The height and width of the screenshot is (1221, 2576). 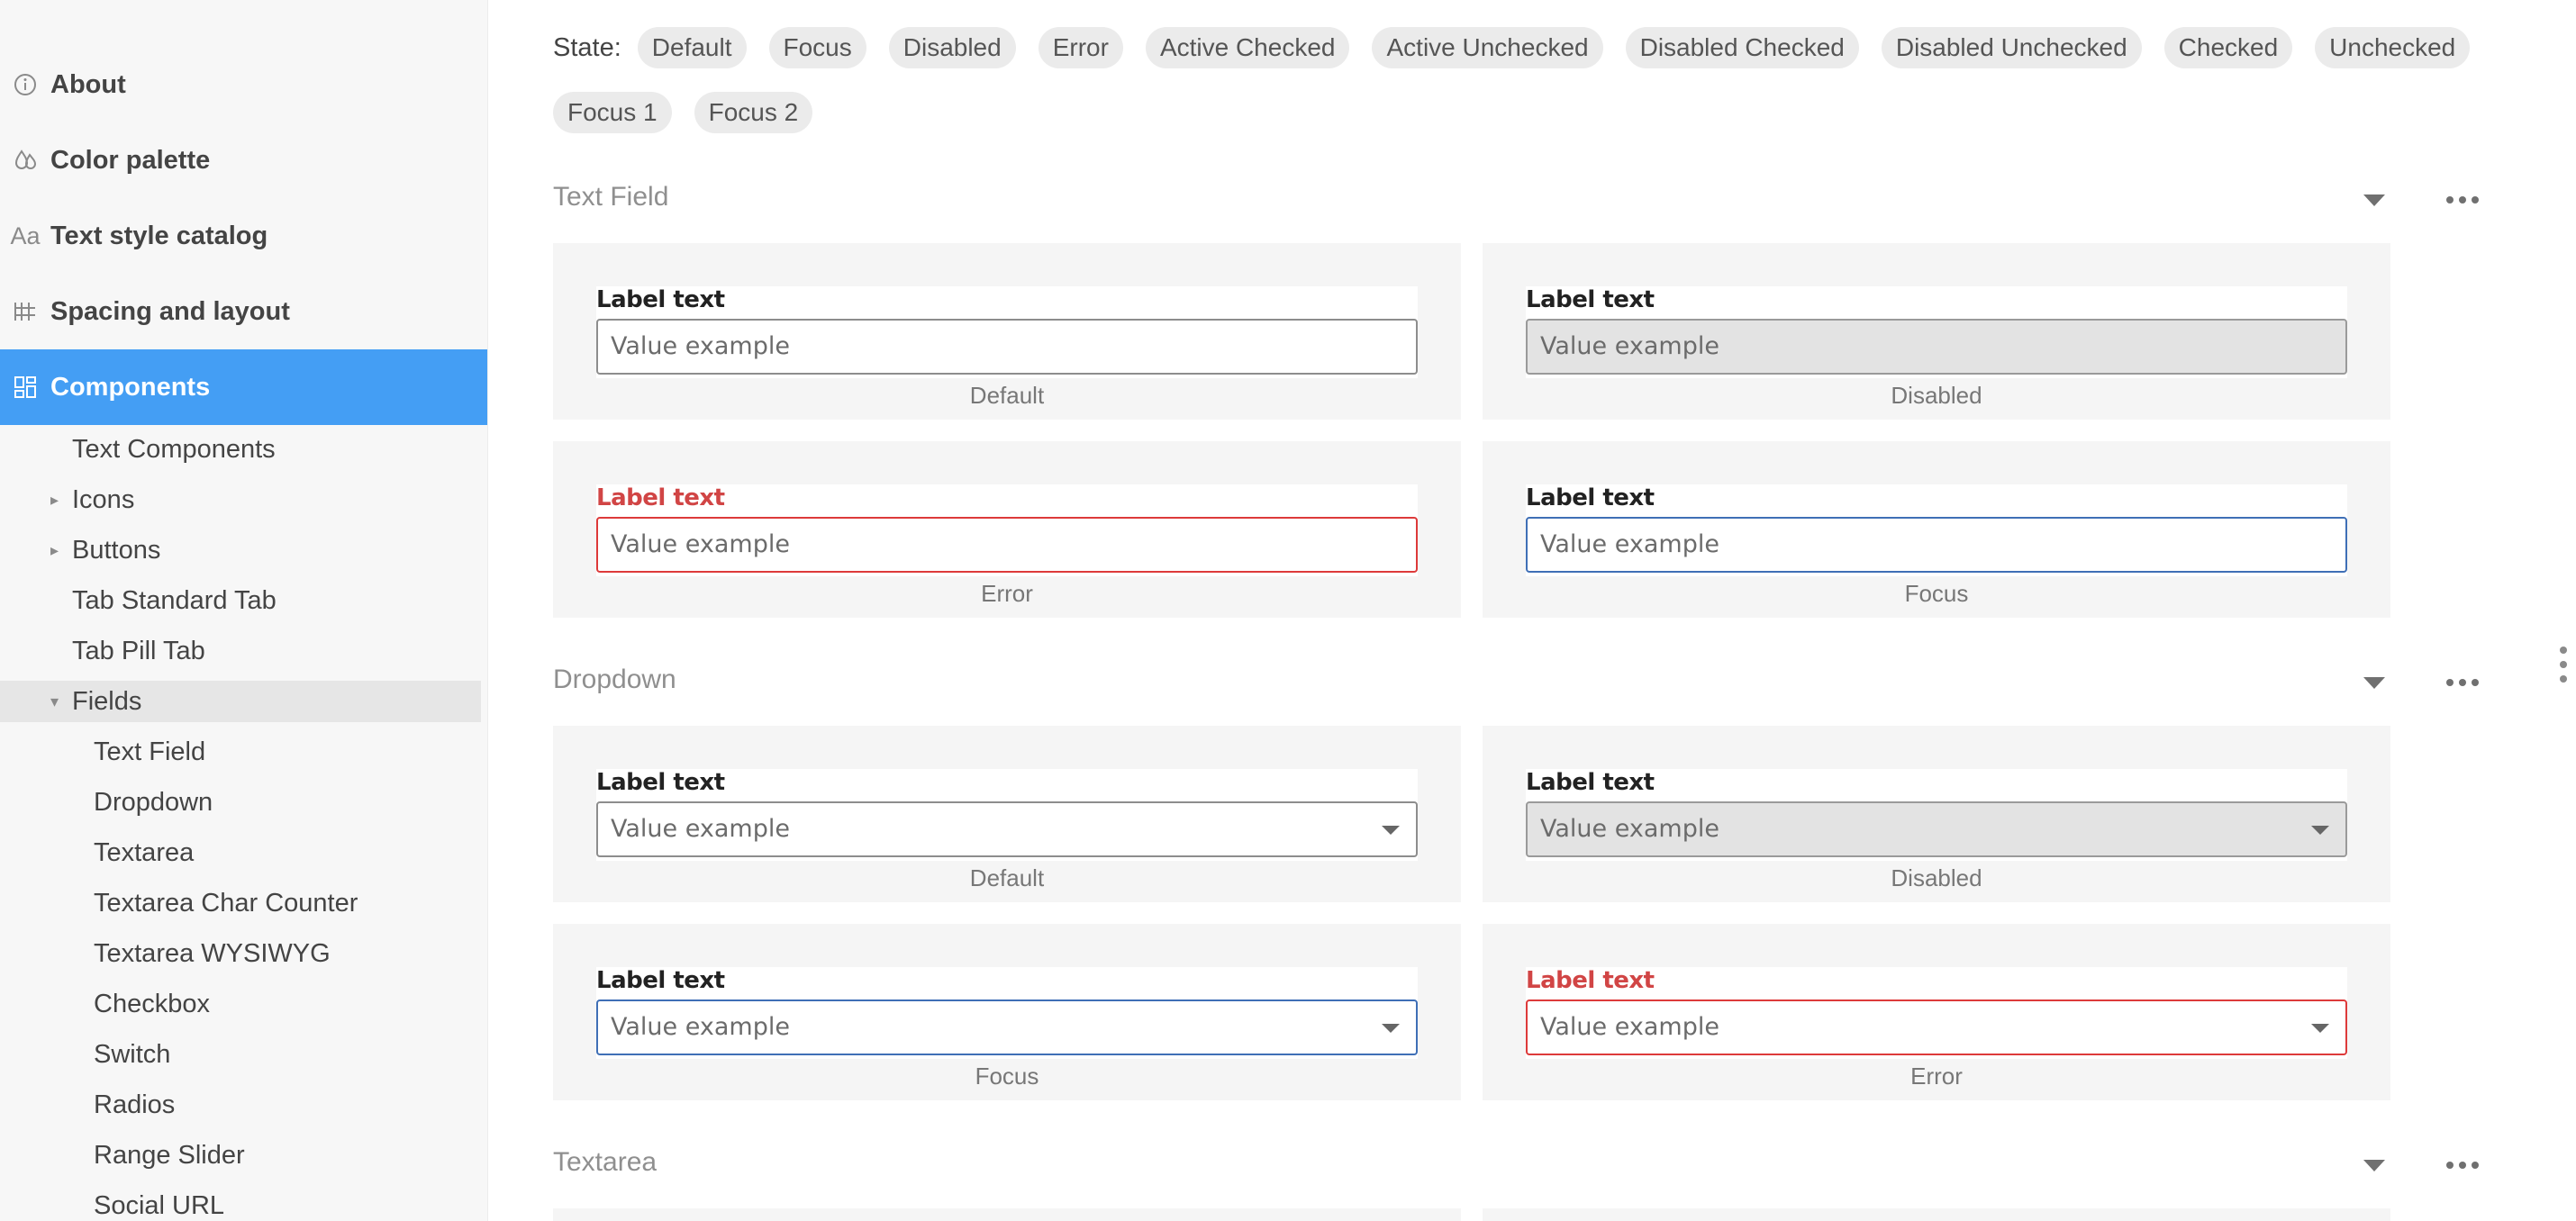 I want to click on tree-item-text-field: Text Field, so click(x=240, y=752).